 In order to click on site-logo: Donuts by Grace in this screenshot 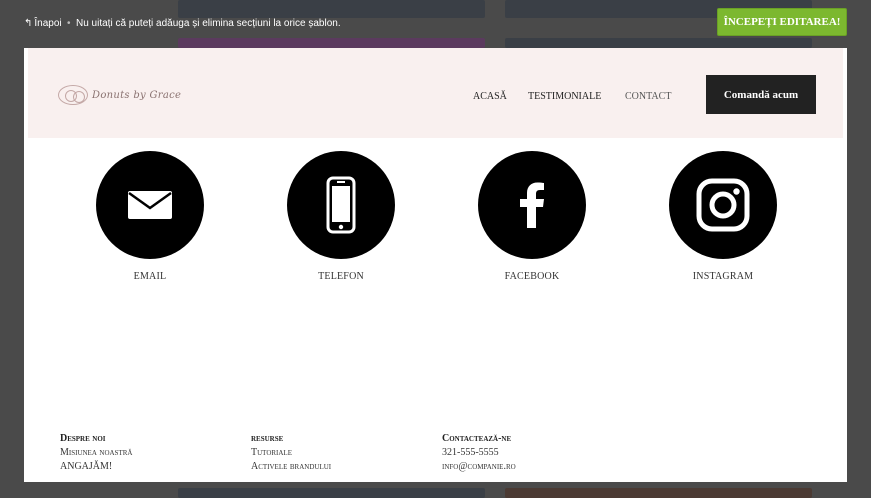, I will do `click(119, 95)`.